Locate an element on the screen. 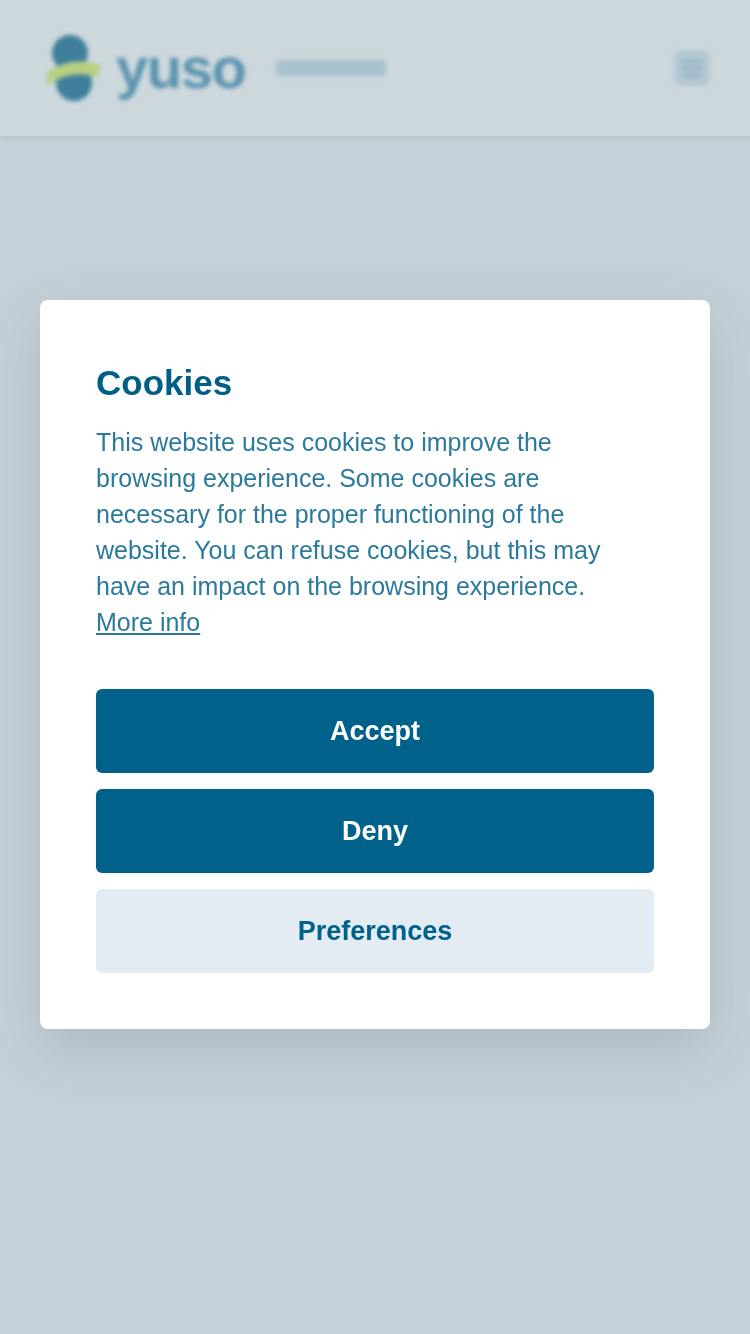 Image resolution: width=750 pixels, height=1334 pixels. menu-icon is located at coordinates (692, 68).